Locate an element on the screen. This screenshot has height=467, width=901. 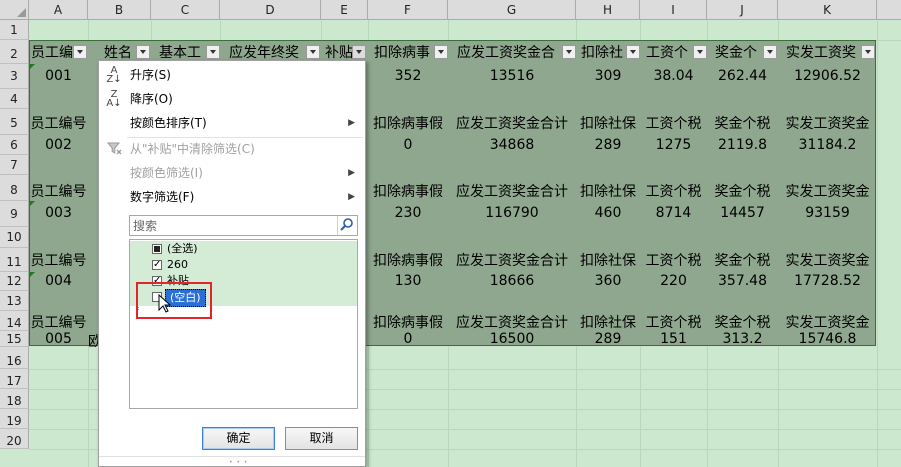
checkbox-260: ✓ is located at coordinates (157, 265).